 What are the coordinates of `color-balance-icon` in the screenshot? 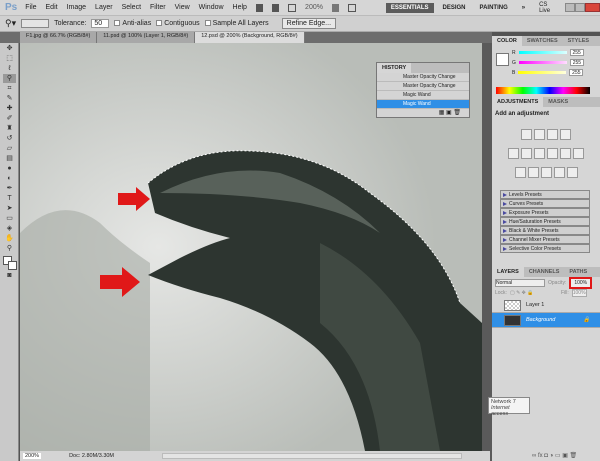 It's located at (539, 153).